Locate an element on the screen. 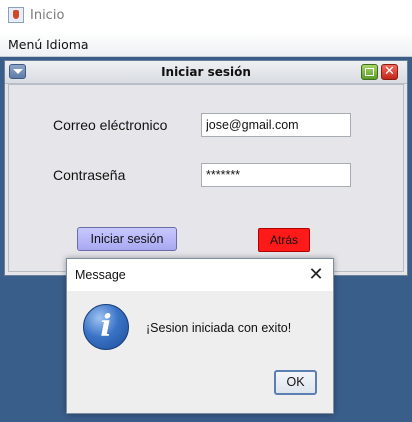 Image resolution: width=412 pixels, height=422 pixels. menu-menu: Menú is located at coordinates (25, 44).